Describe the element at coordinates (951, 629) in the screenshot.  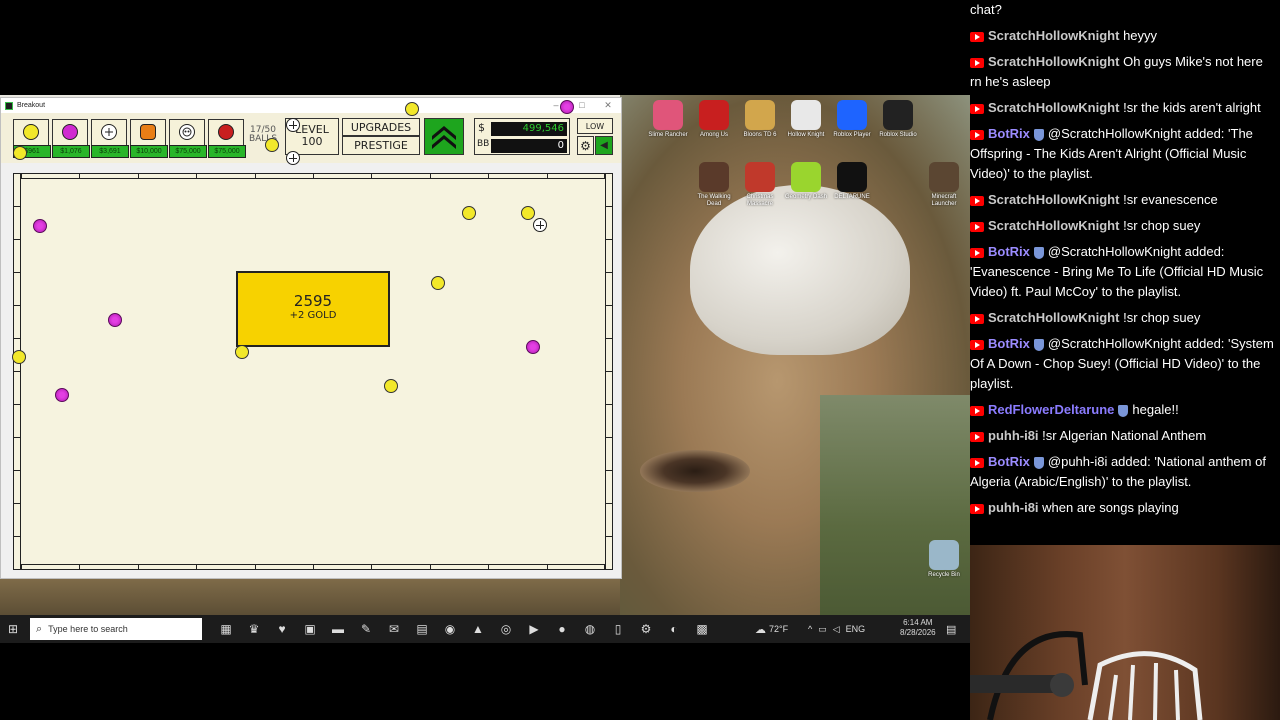
I see `notifications-icon: ▤` at that location.